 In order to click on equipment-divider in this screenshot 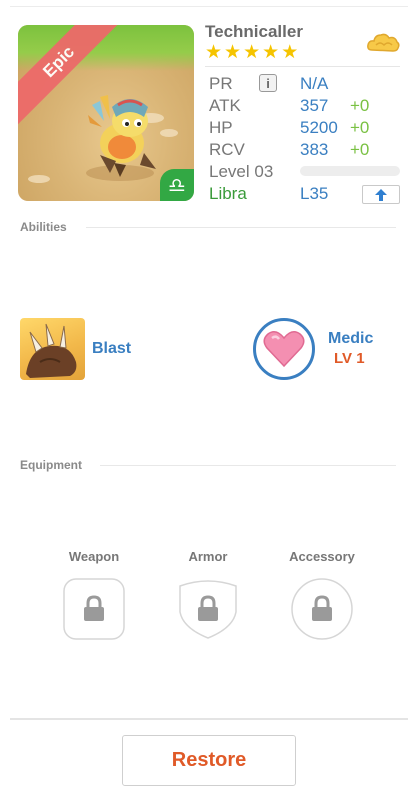, I will do `click(248, 465)`.